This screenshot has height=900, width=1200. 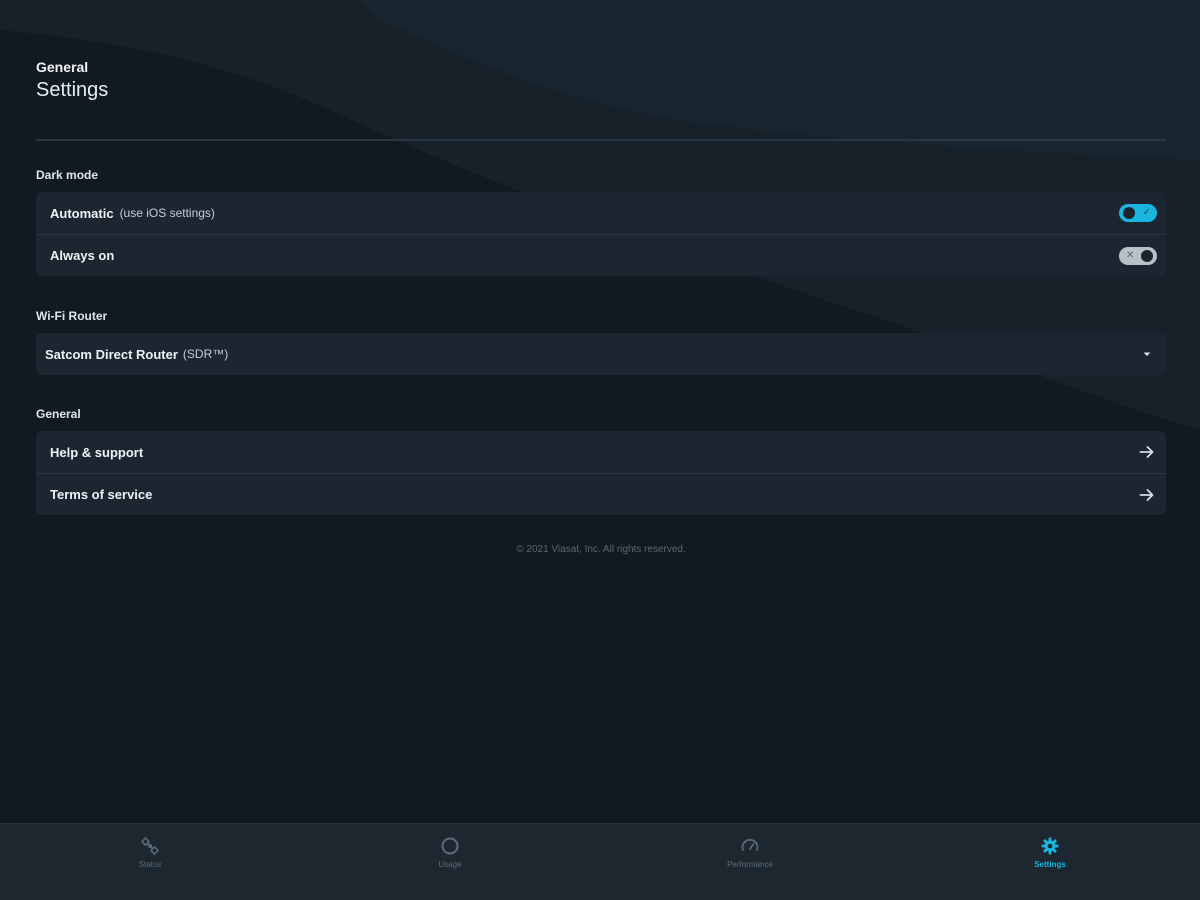 I want to click on tab-usage: Usage, so click(x=450, y=862).